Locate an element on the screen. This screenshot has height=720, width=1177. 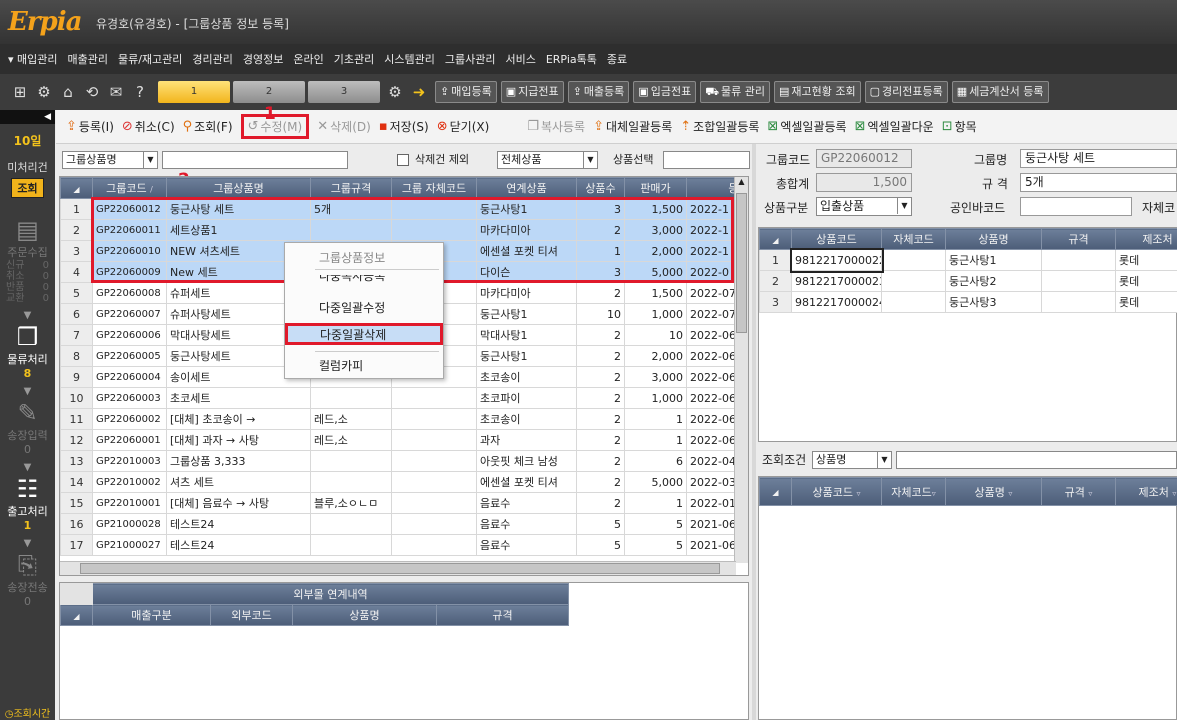
scroll-thumb is located at coordinates (400, 568).